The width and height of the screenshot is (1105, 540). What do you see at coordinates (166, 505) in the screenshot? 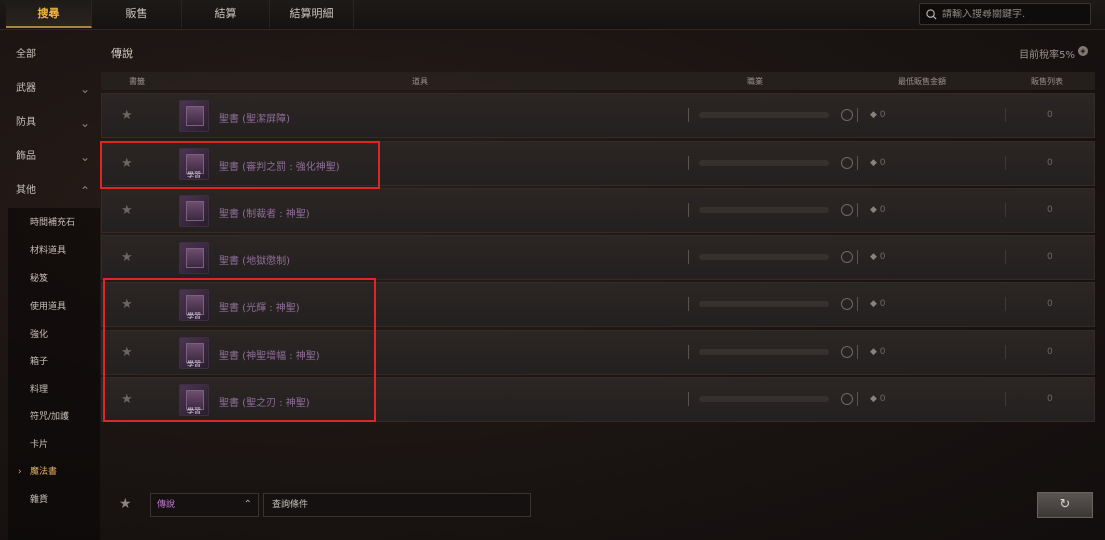
I see `grade-select-value: 傳說` at bounding box center [166, 505].